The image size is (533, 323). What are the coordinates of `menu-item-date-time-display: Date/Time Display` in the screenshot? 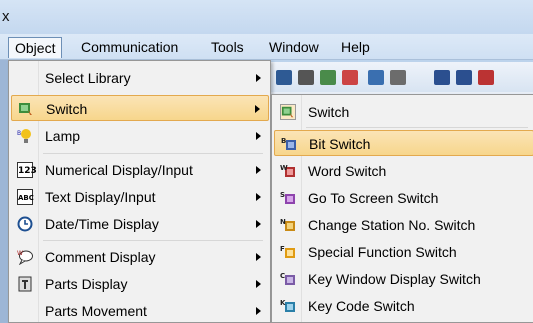 It's located at (140, 224).